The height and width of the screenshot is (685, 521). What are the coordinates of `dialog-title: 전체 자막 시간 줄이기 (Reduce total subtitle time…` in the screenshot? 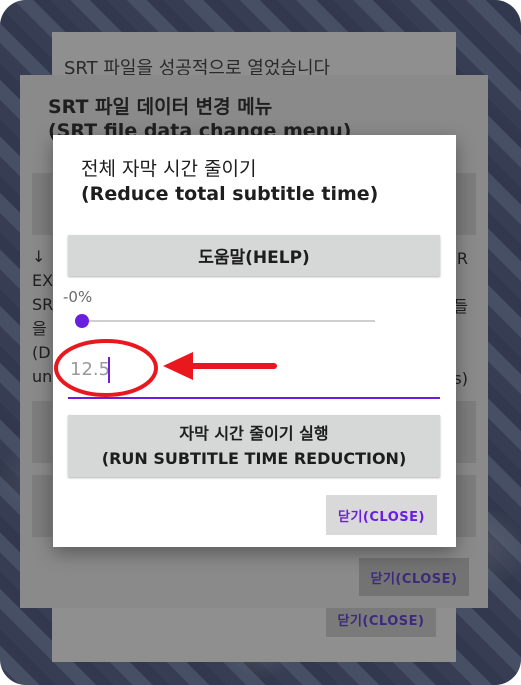 It's located at (229, 182).